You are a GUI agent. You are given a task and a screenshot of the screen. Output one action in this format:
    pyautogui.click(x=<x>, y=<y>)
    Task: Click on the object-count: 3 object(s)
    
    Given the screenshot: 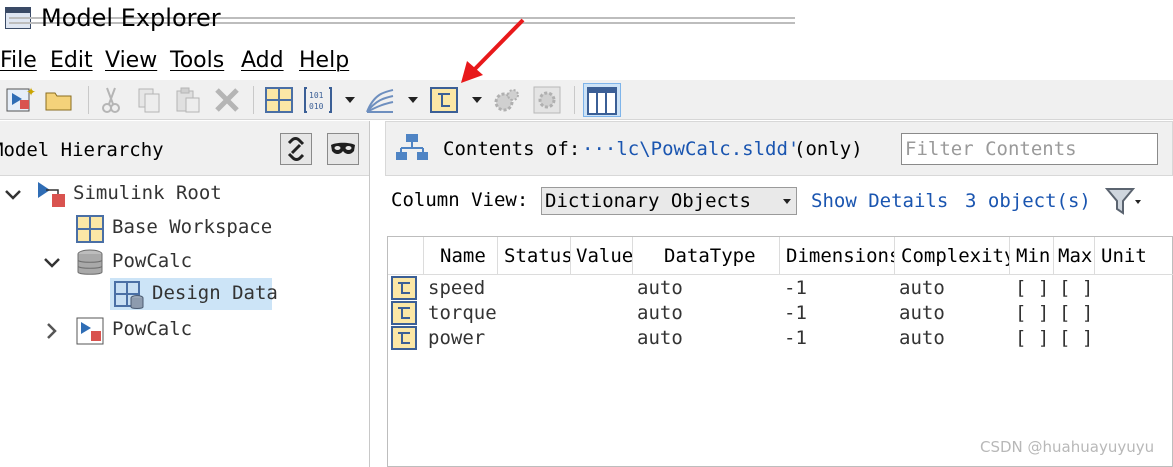 What is the action you would take?
    pyautogui.click(x=1028, y=201)
    